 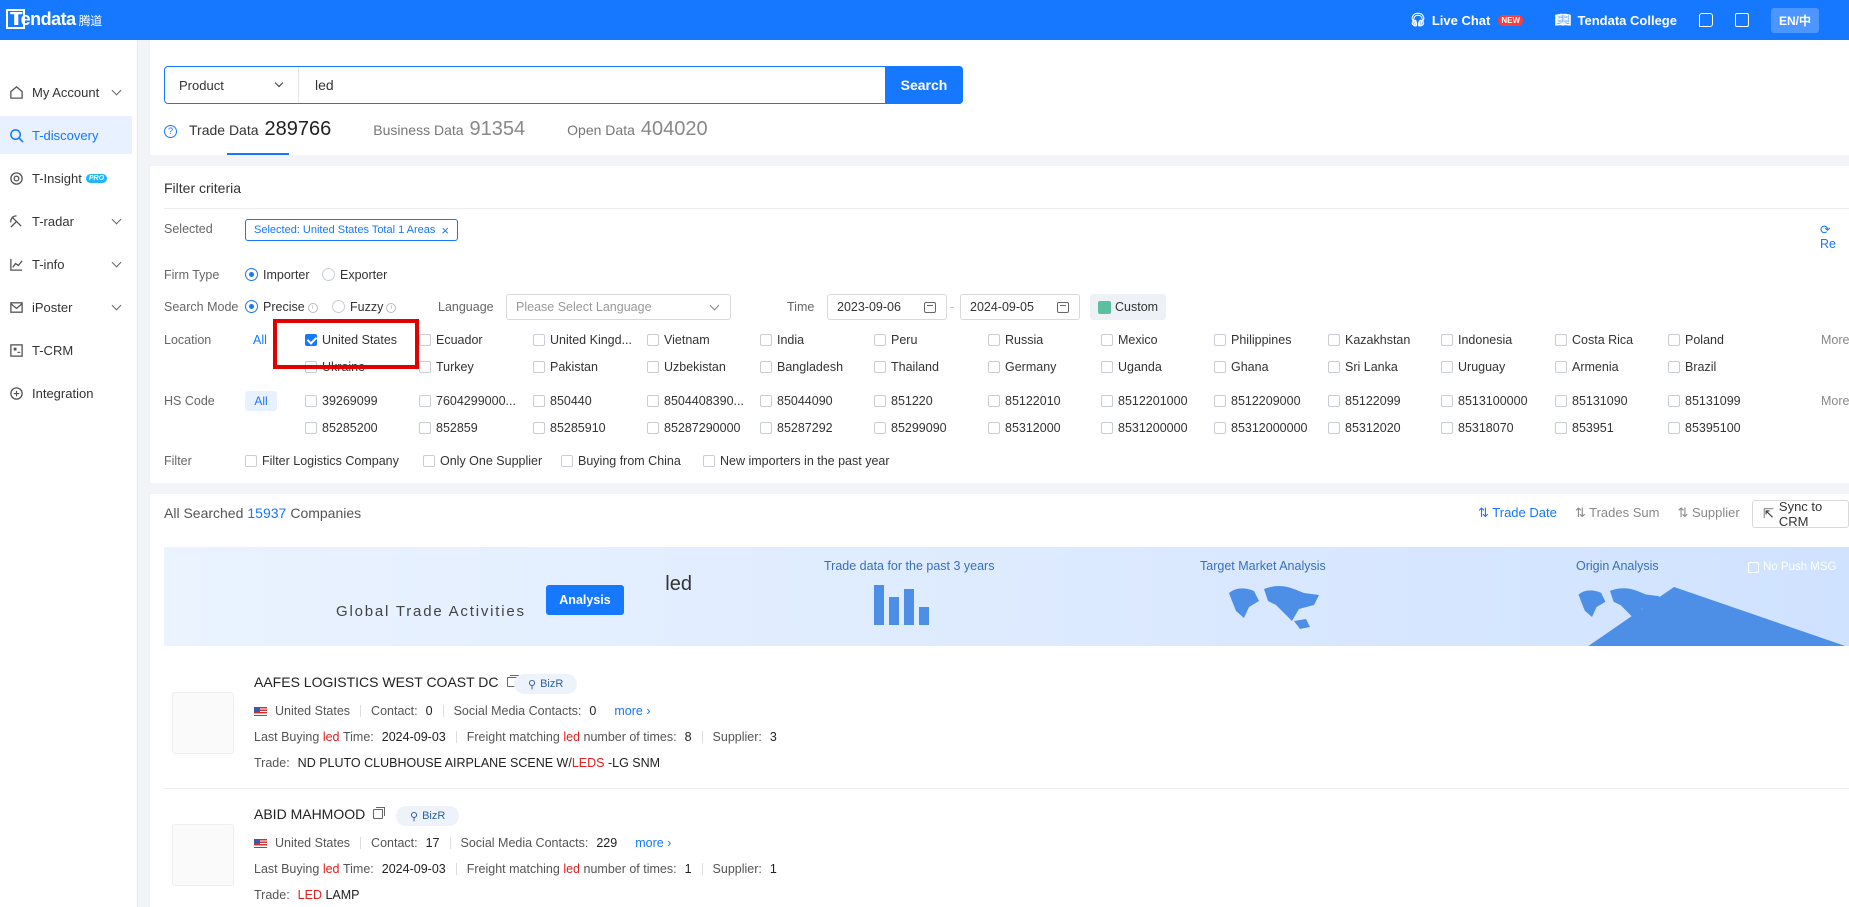 What do you see at coordinates (379, 813) in the screenshot?
I see `copy-icon` at bounding box center [379, 813].